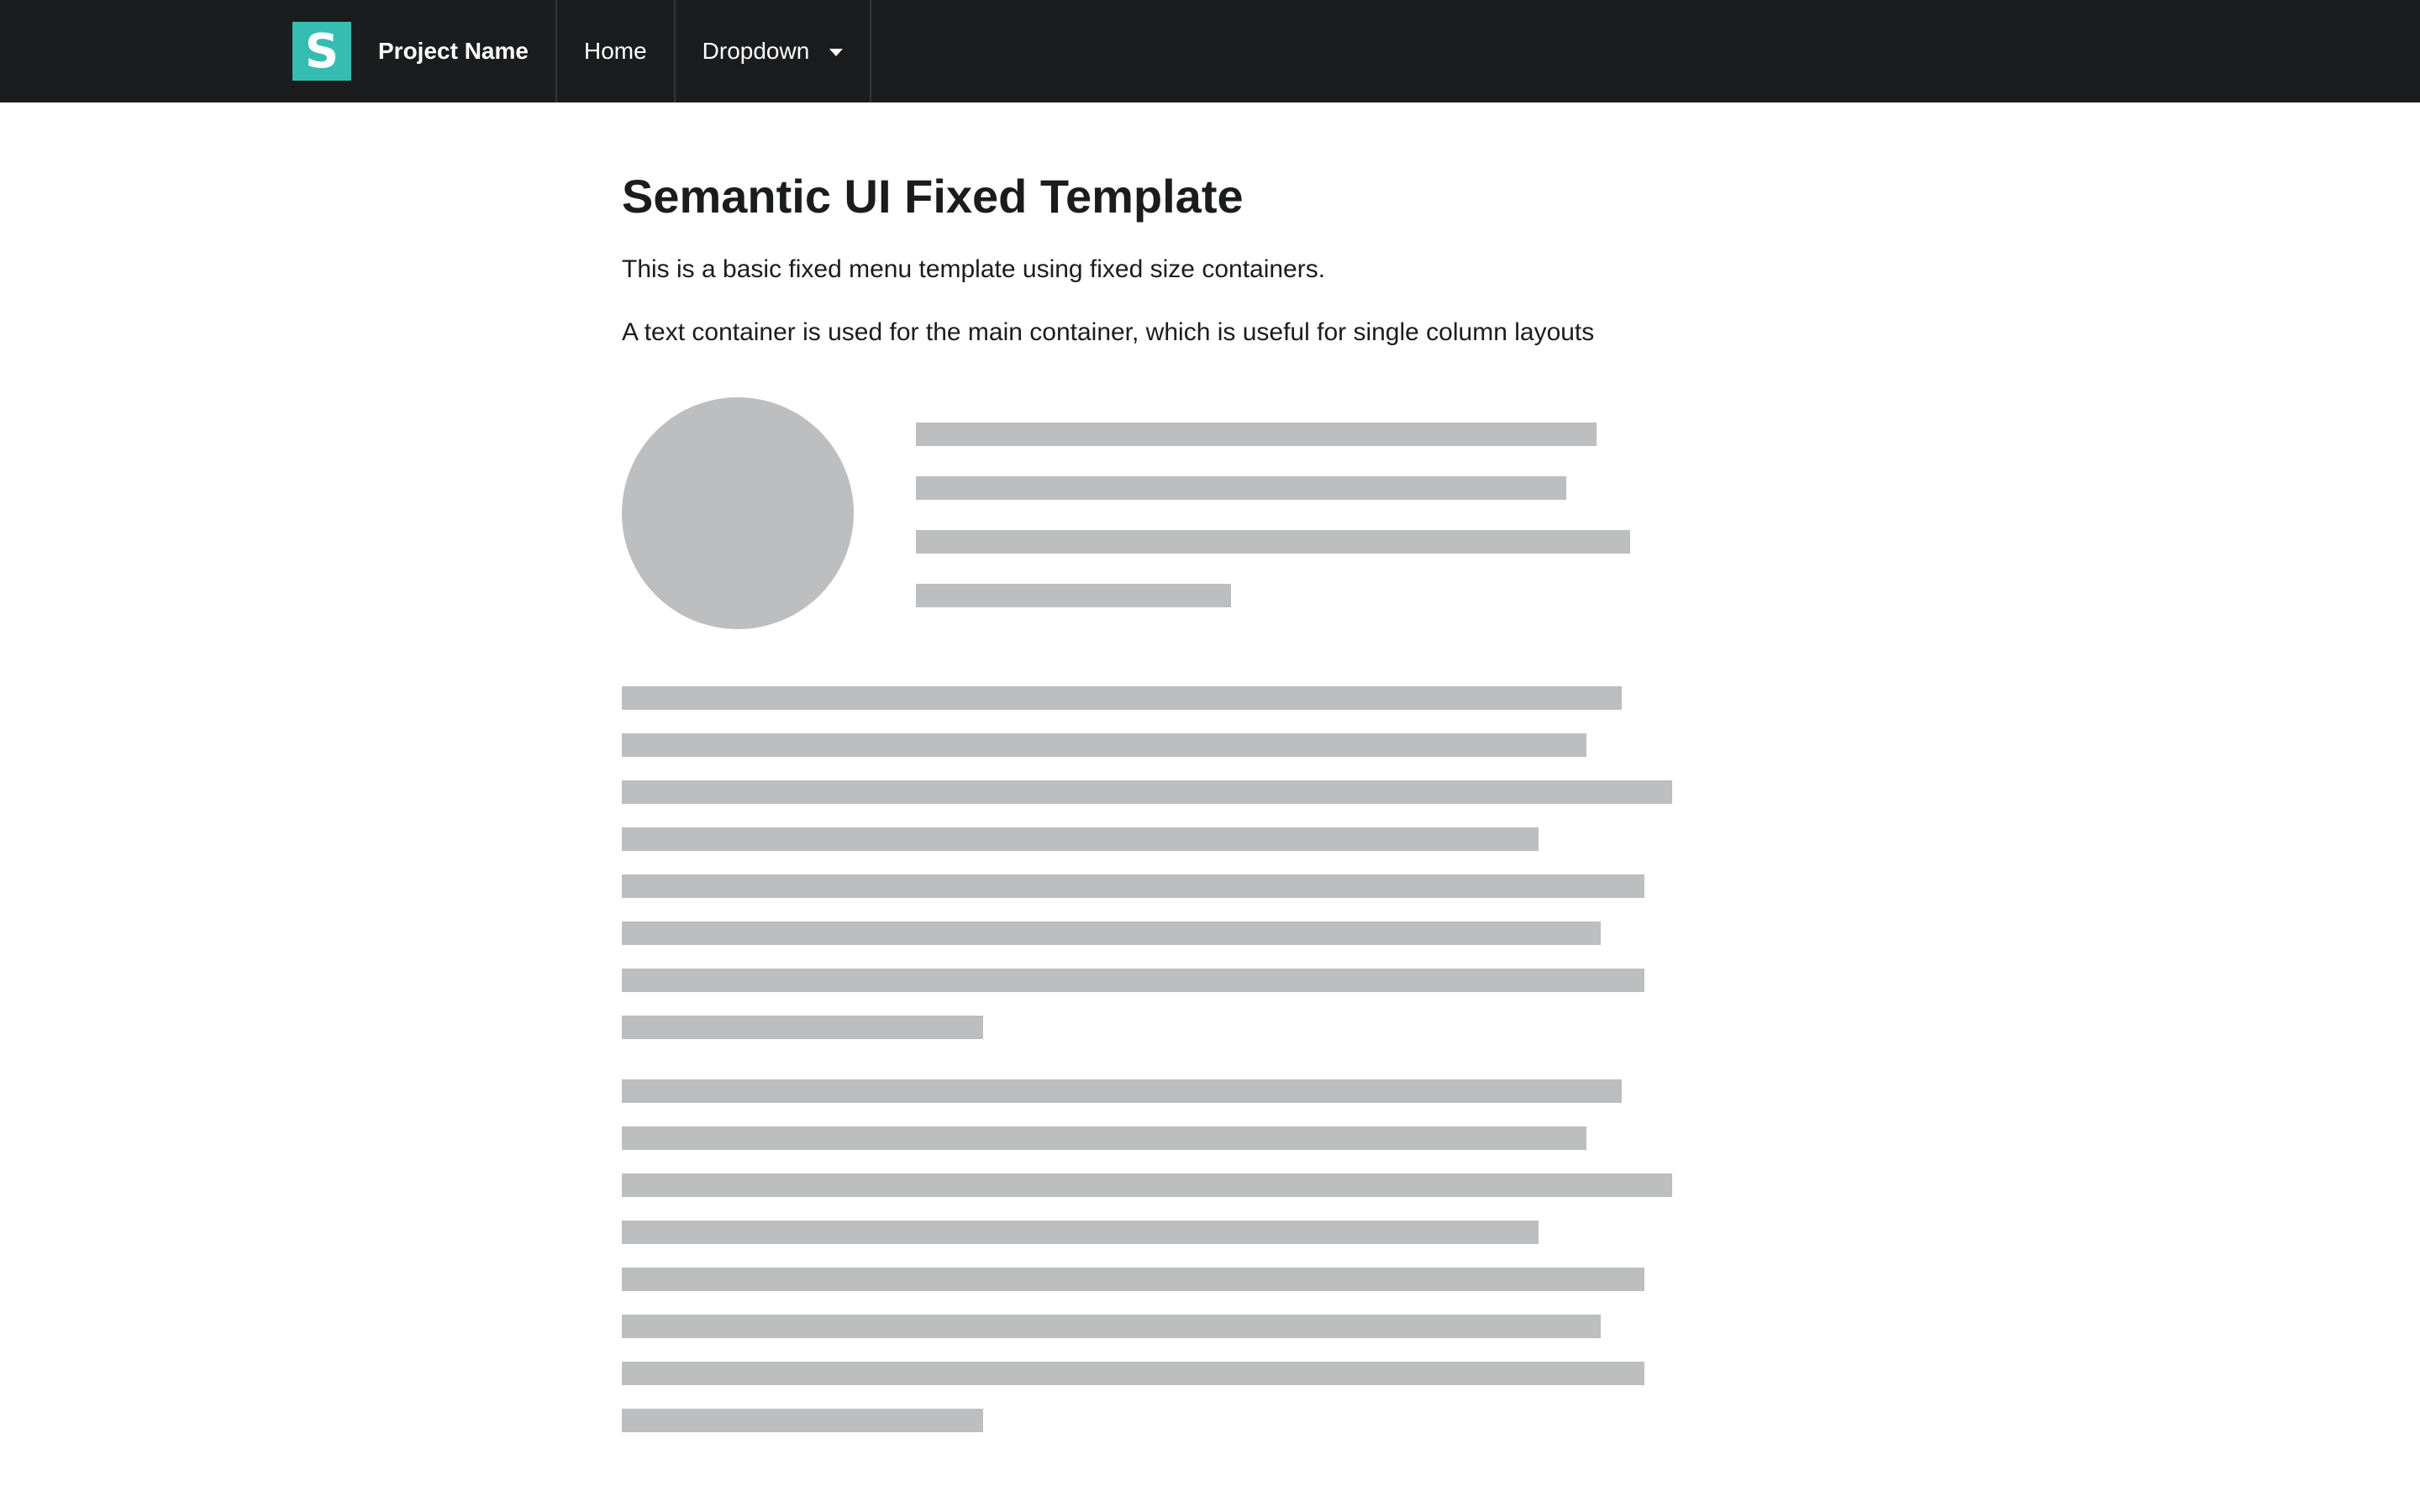 Image resolution: width=2420 pixels, height=1512 pixels. Describe the element at coordinates (837, 52) in the screenshot. I see `dropdown-caret-icon` at that location.